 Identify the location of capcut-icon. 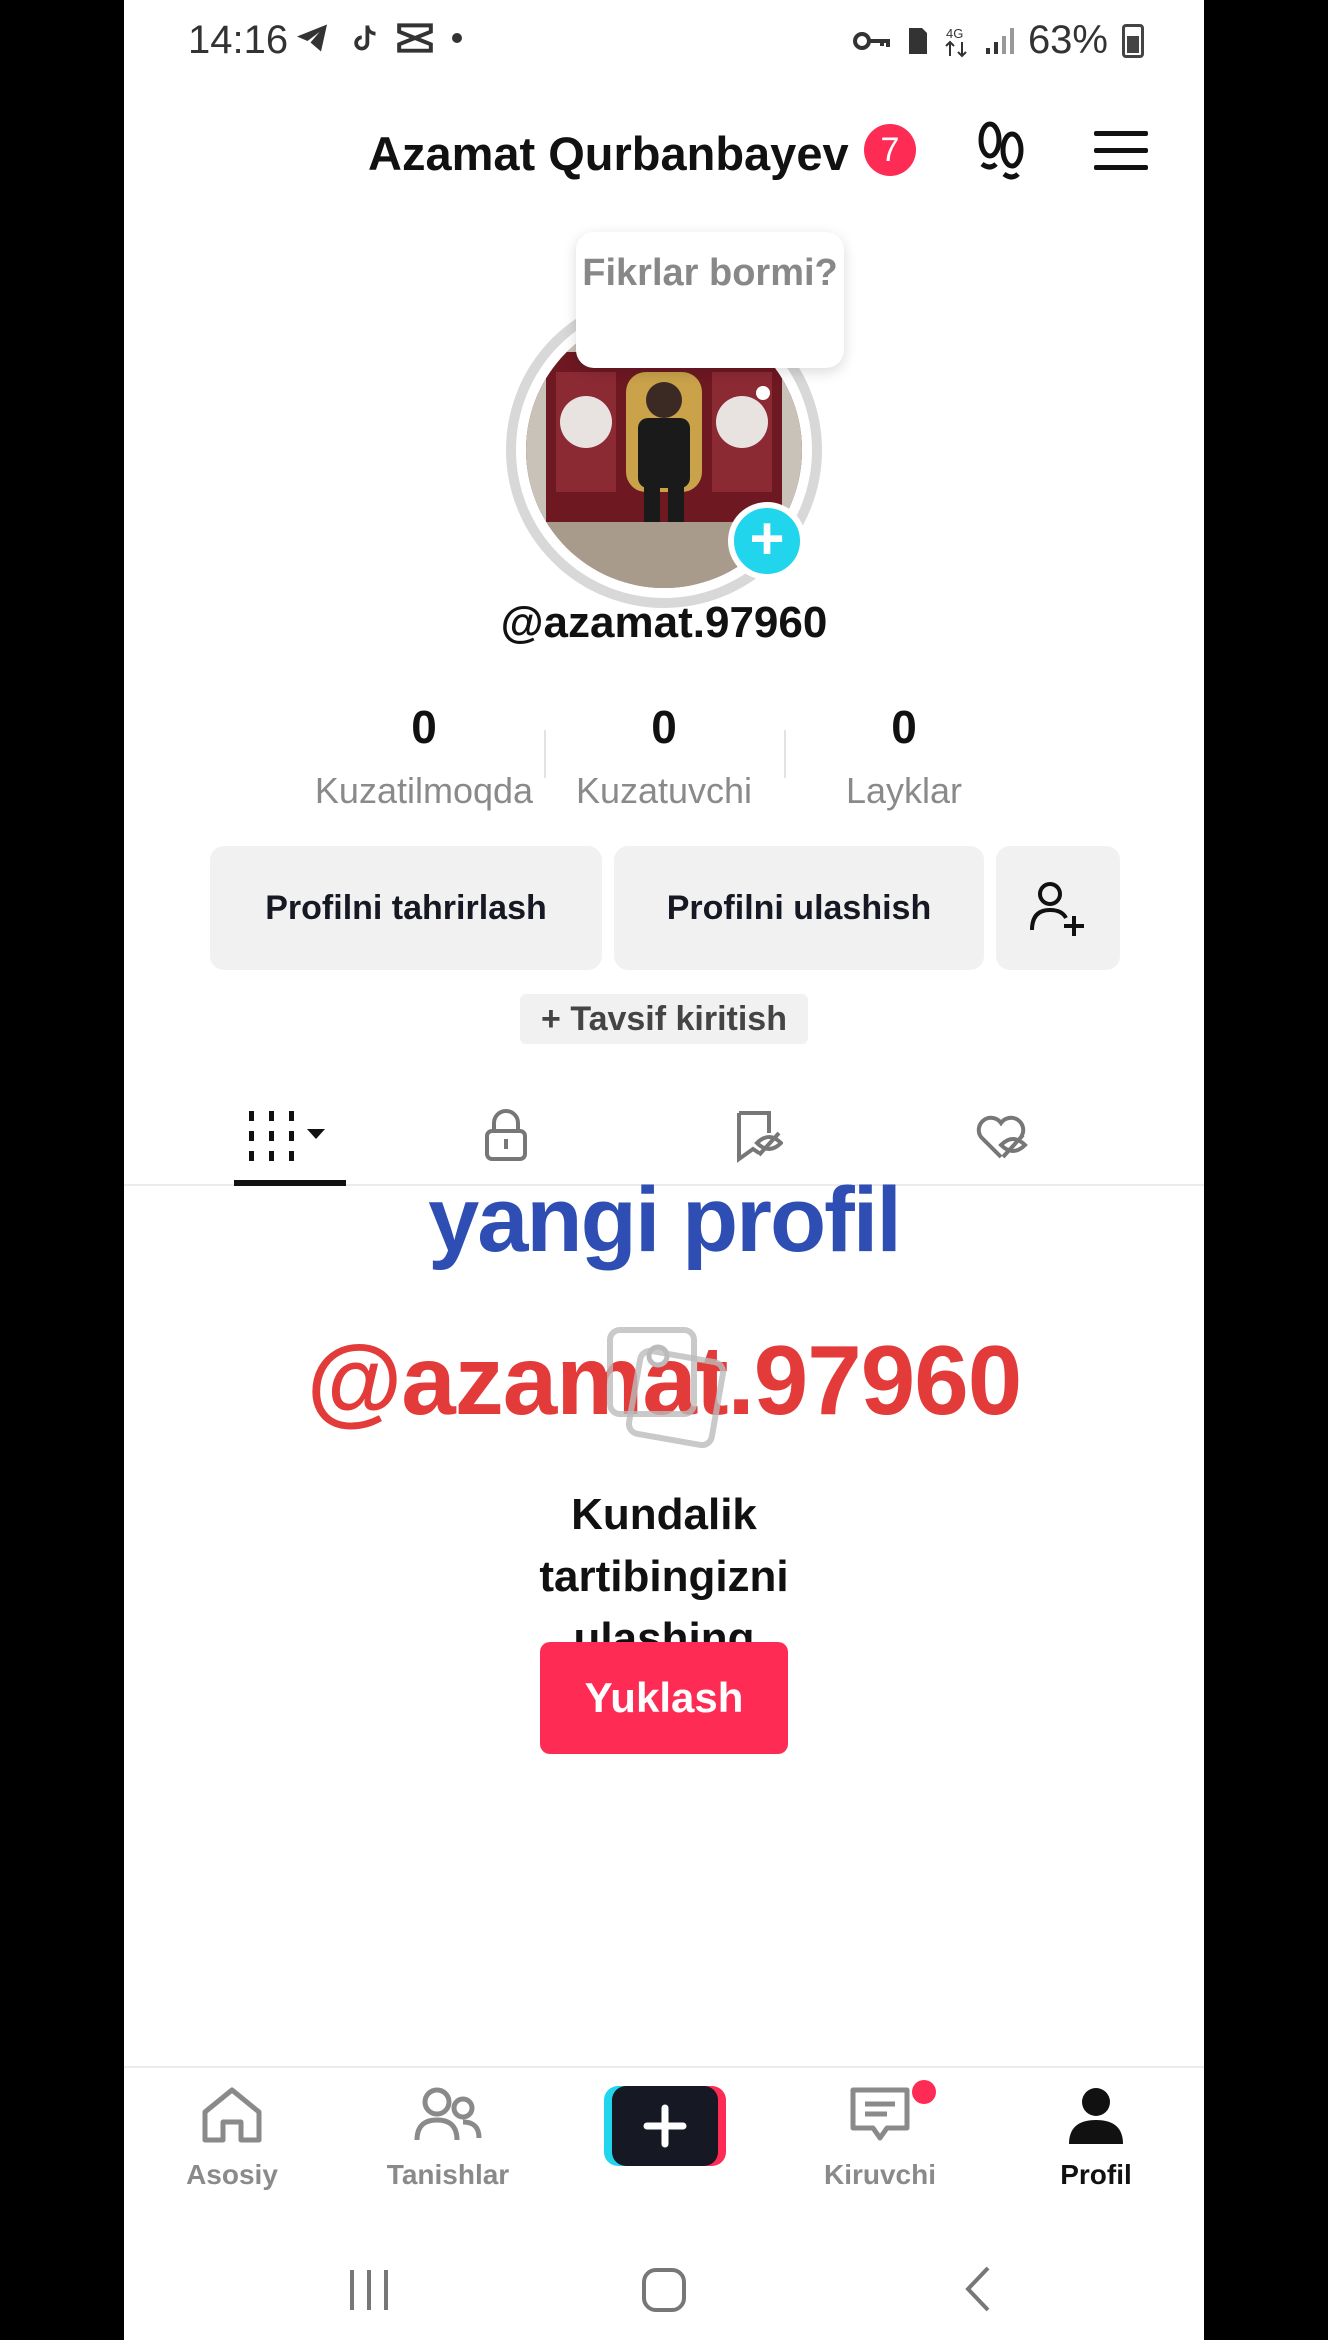
(415, 38).